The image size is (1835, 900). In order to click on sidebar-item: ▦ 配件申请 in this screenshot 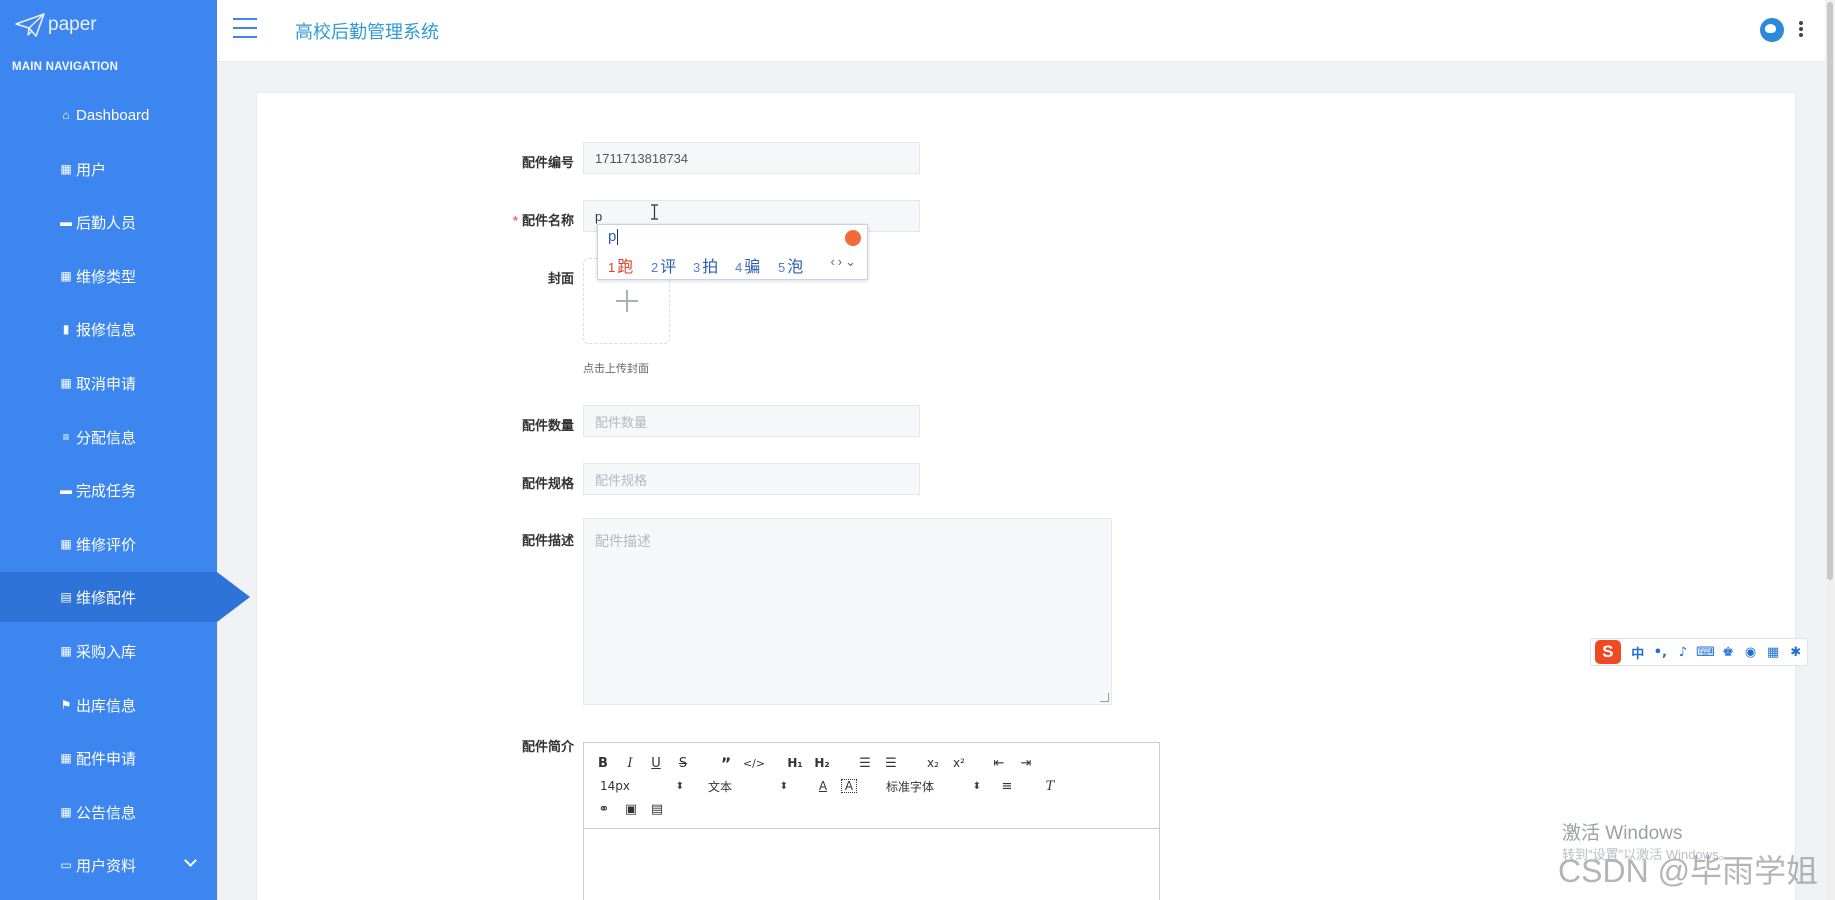, I will do `click(108, 758)`.